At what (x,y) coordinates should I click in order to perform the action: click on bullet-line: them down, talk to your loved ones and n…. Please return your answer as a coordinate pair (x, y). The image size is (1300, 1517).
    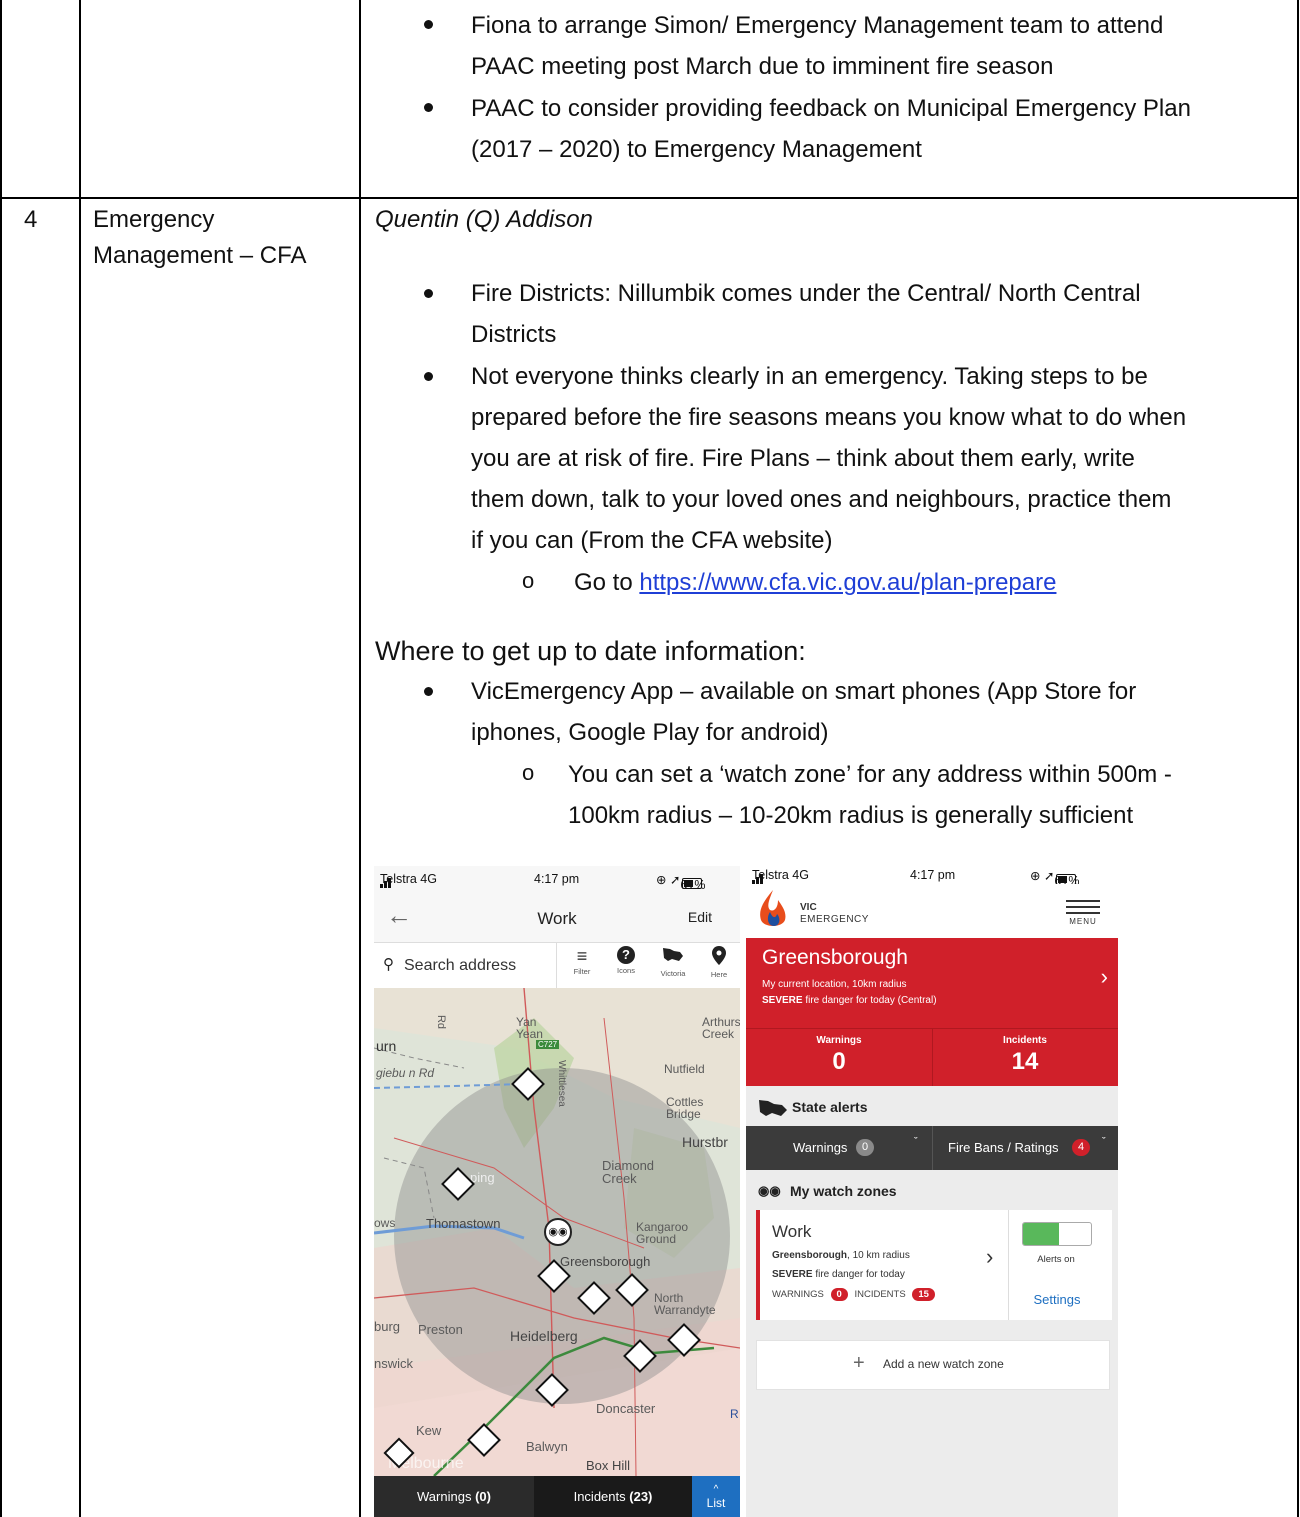
    Looking at the image, I should click on (821, 499).